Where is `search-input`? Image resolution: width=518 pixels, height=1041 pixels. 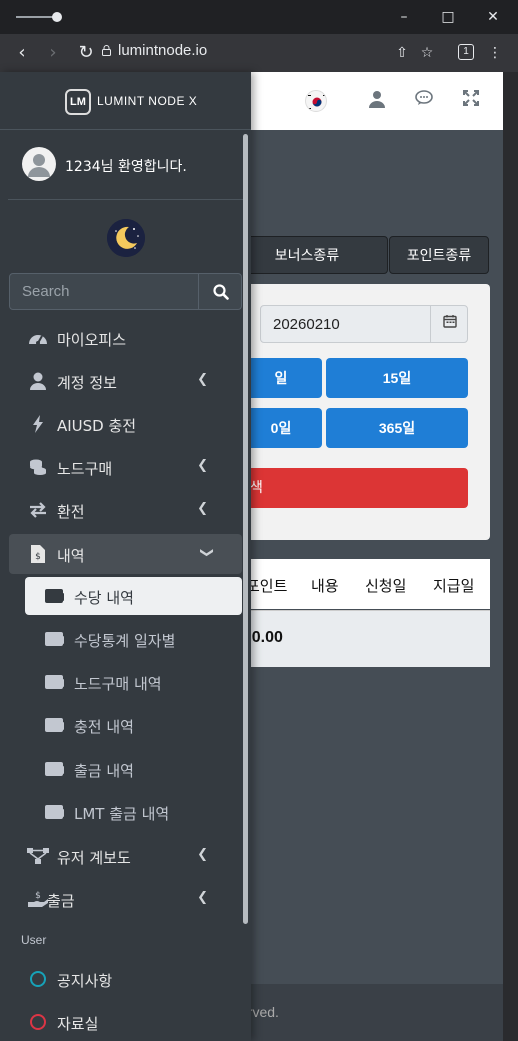
search-input is located at coordinates (104, 291).